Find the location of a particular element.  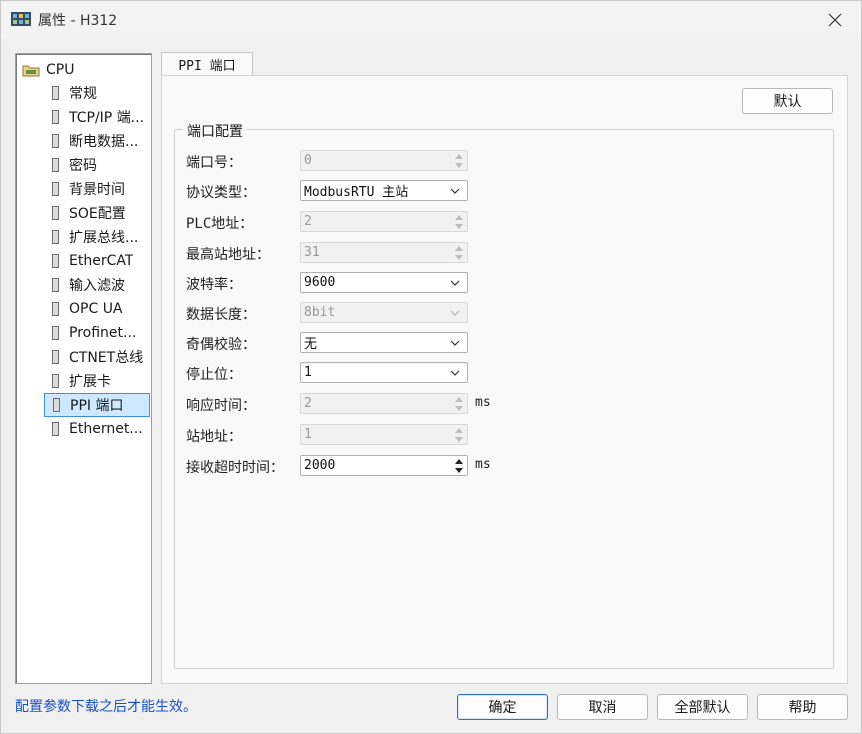

tree-item-label: PPI 端口 is located at coordinates (97, 406).